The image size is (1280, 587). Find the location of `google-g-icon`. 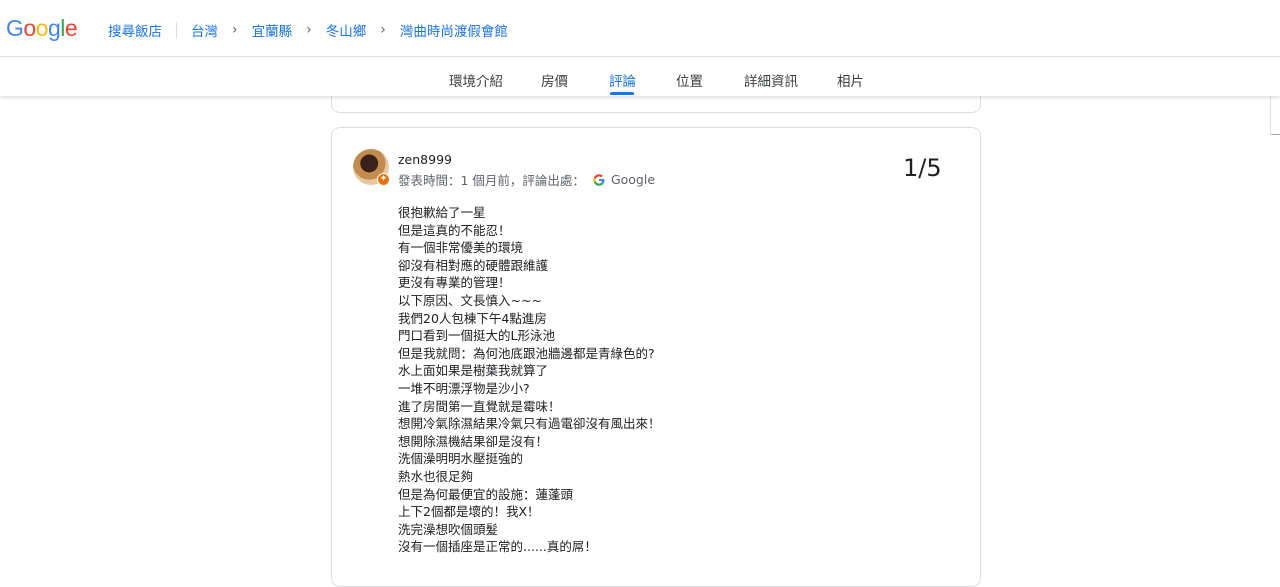

google-g-icon is located at coordinates (599, 179).